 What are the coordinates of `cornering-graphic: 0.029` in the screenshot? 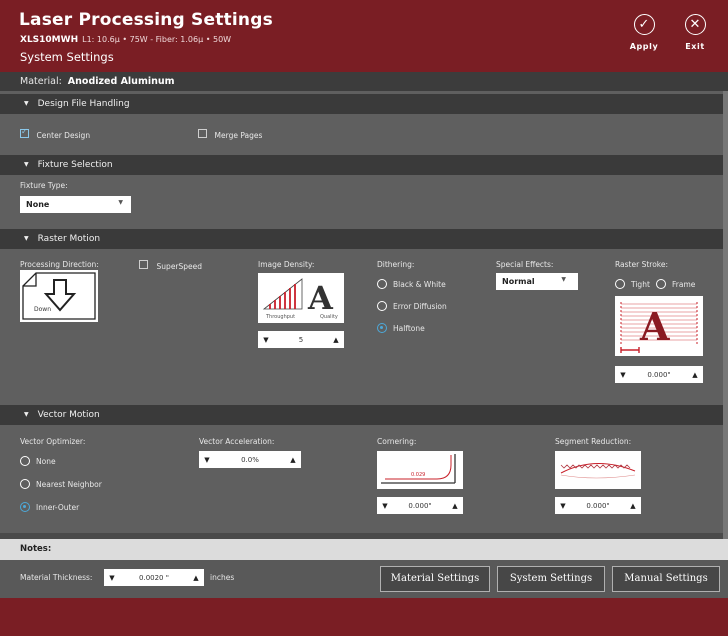 It's located at (420, 470).